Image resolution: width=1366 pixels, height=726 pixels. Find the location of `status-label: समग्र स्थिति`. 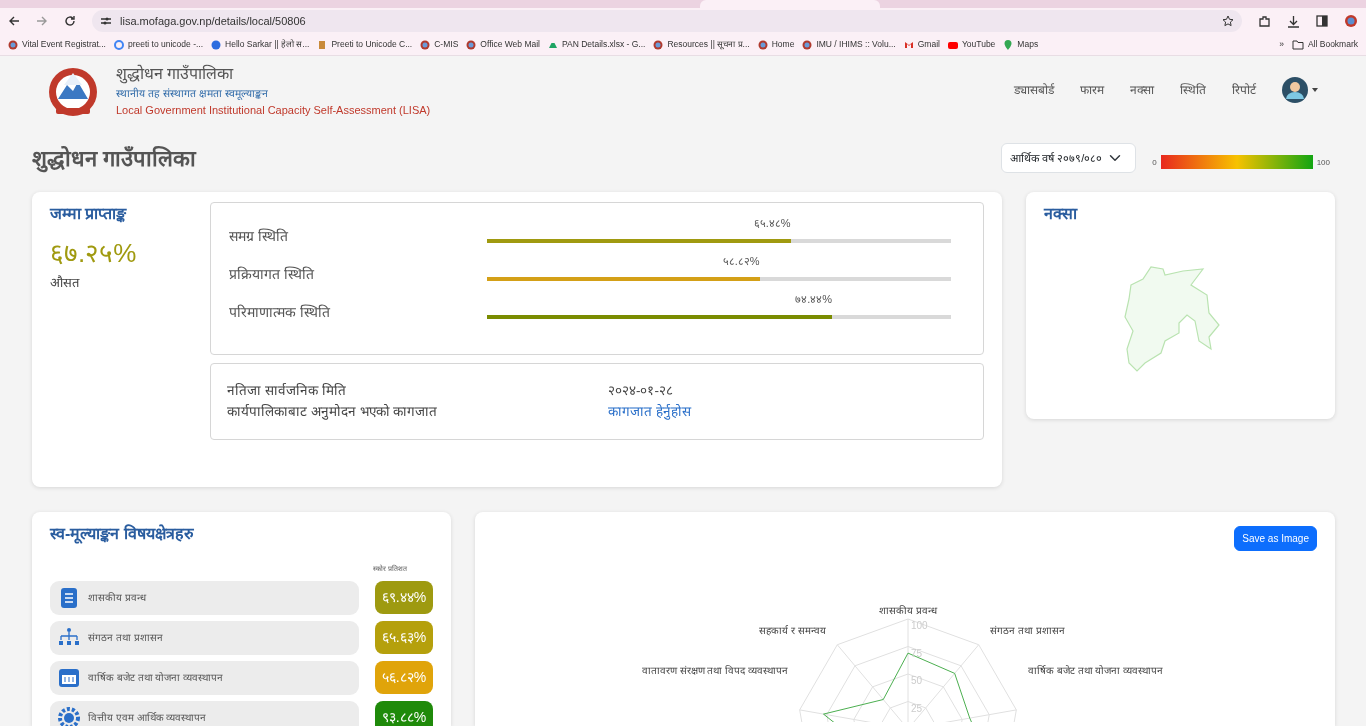

status-label: समग्र स्थिति is located at coordinates (259, 236).